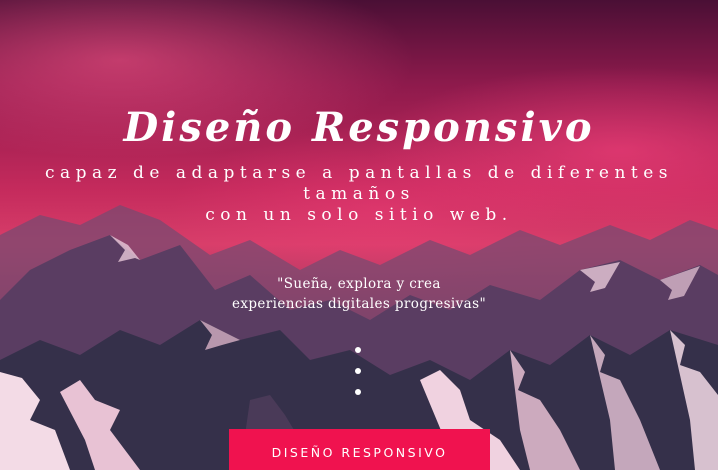 The width and height of the screenshot is (718, 470). Describe the element at coordinates (359, 127) in the screenshot. I see `page-title: Diseño Responsivo` at that location.